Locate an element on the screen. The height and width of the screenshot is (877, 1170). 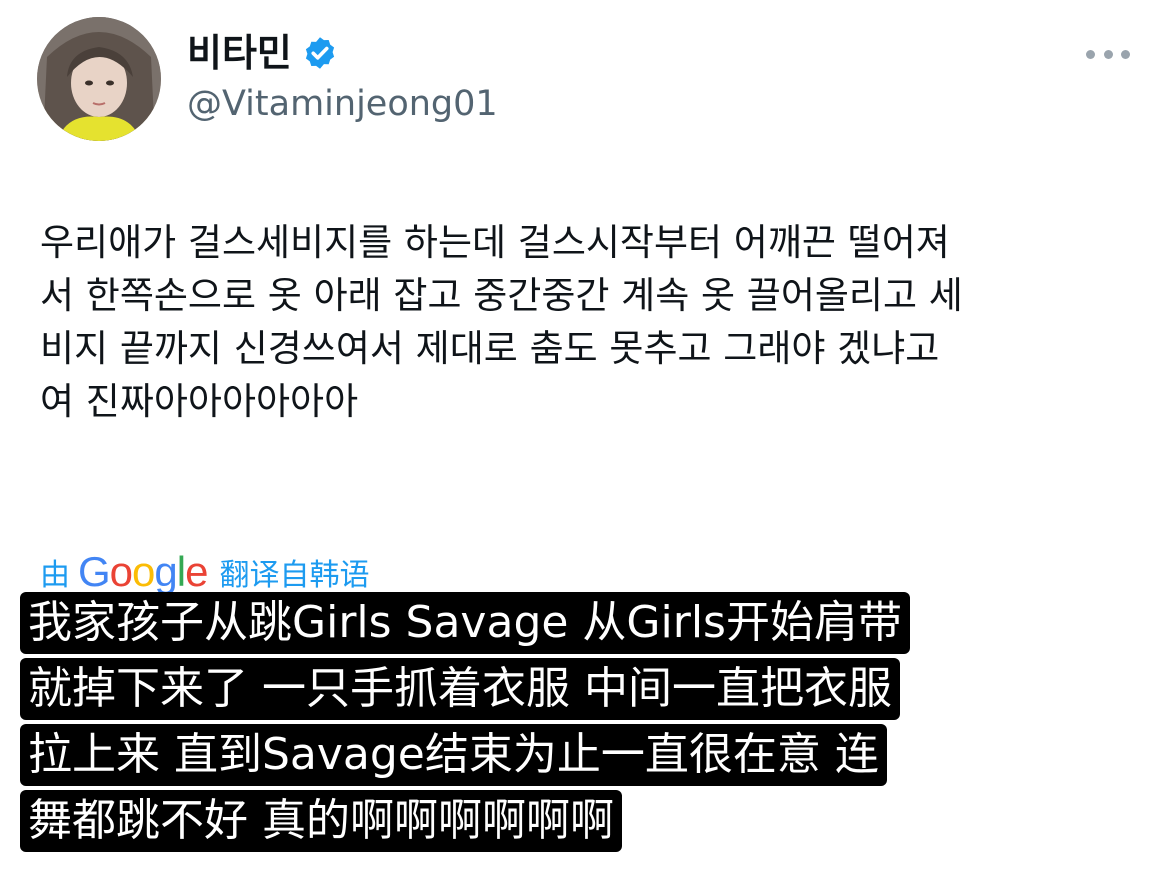
translated-from-label: 翻译自韩语 is located at coordinates (294, 575).